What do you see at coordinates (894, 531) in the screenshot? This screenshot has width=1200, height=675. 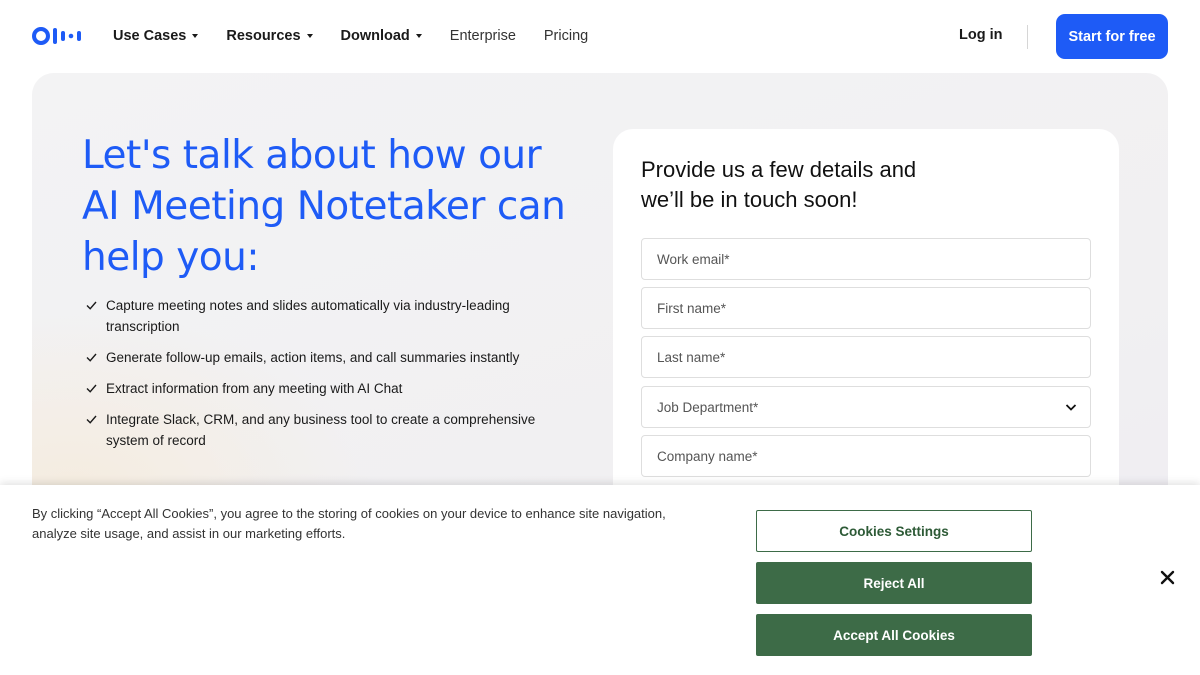 I see `cookies-settings-button: Cookies Settings` at bounding box center [894, 531].